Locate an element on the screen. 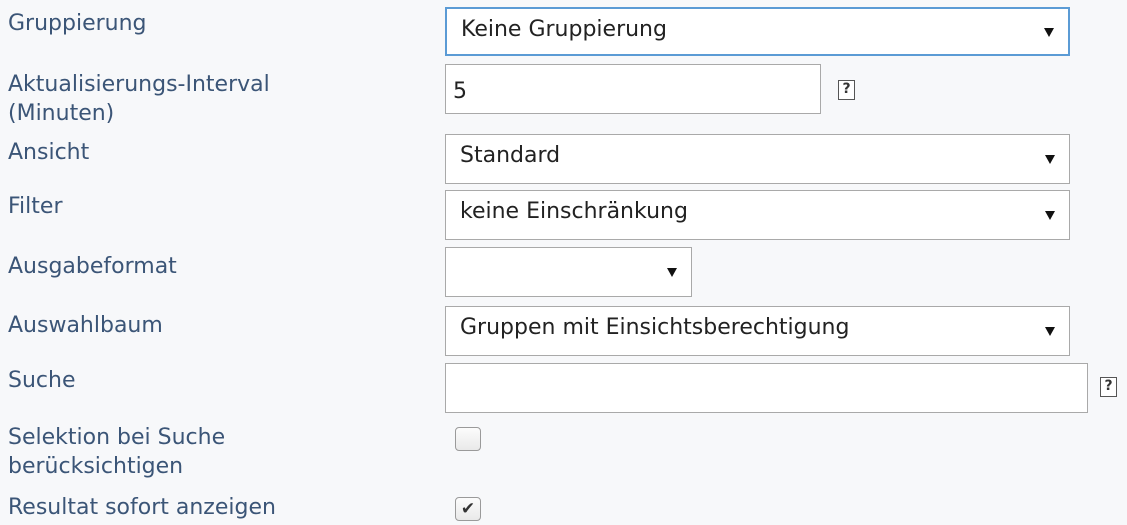 This screenshot has width=1127, height=525. intervall-input: 5 is located at coordinates (633, 89).